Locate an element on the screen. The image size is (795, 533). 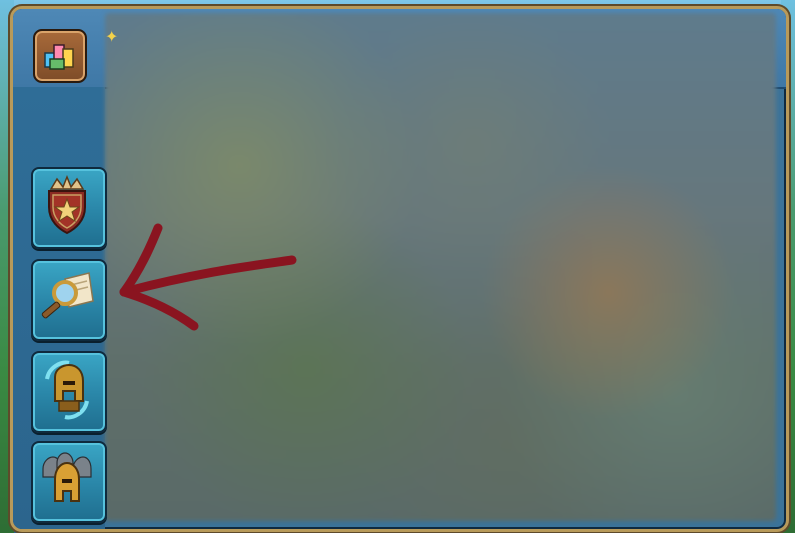
troops-button is located at coordinates (69, 482).